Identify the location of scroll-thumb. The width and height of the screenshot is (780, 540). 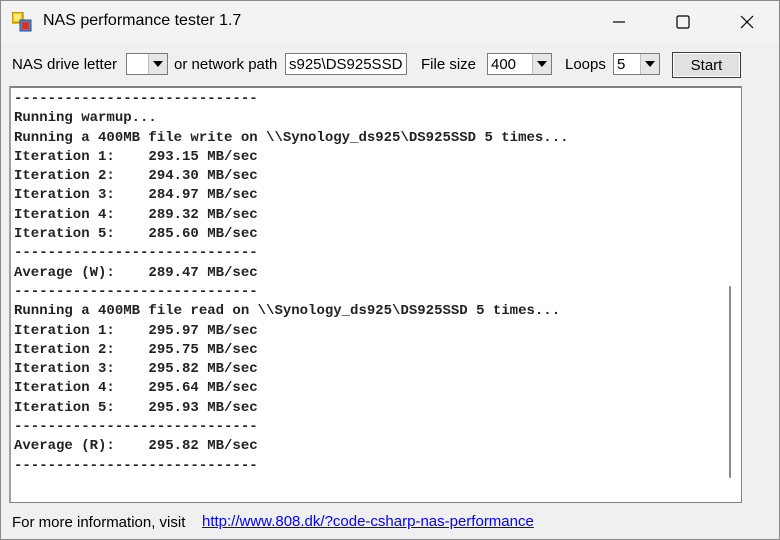
(730, 382).